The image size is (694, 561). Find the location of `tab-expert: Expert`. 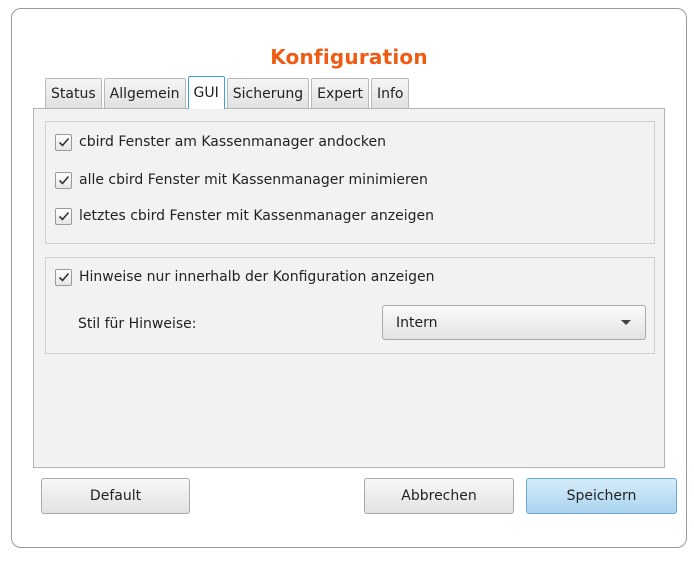

tab-expert: Expert is located at coordinates (340, 93).